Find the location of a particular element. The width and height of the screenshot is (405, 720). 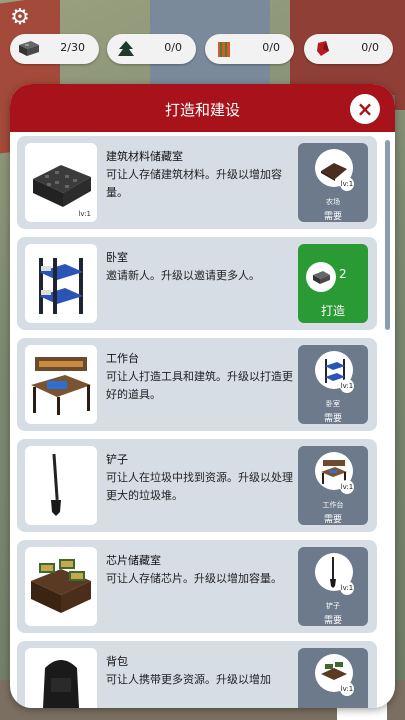

item-title: 建筑材料储藏室 is located at coordinates (144, 156).